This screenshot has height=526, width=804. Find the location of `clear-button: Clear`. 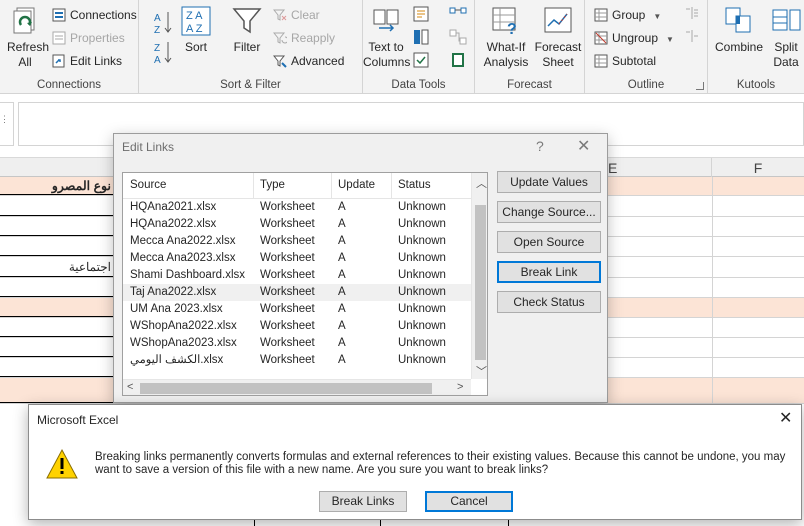

clear-button: Clear is located at coordinates (296, 15).